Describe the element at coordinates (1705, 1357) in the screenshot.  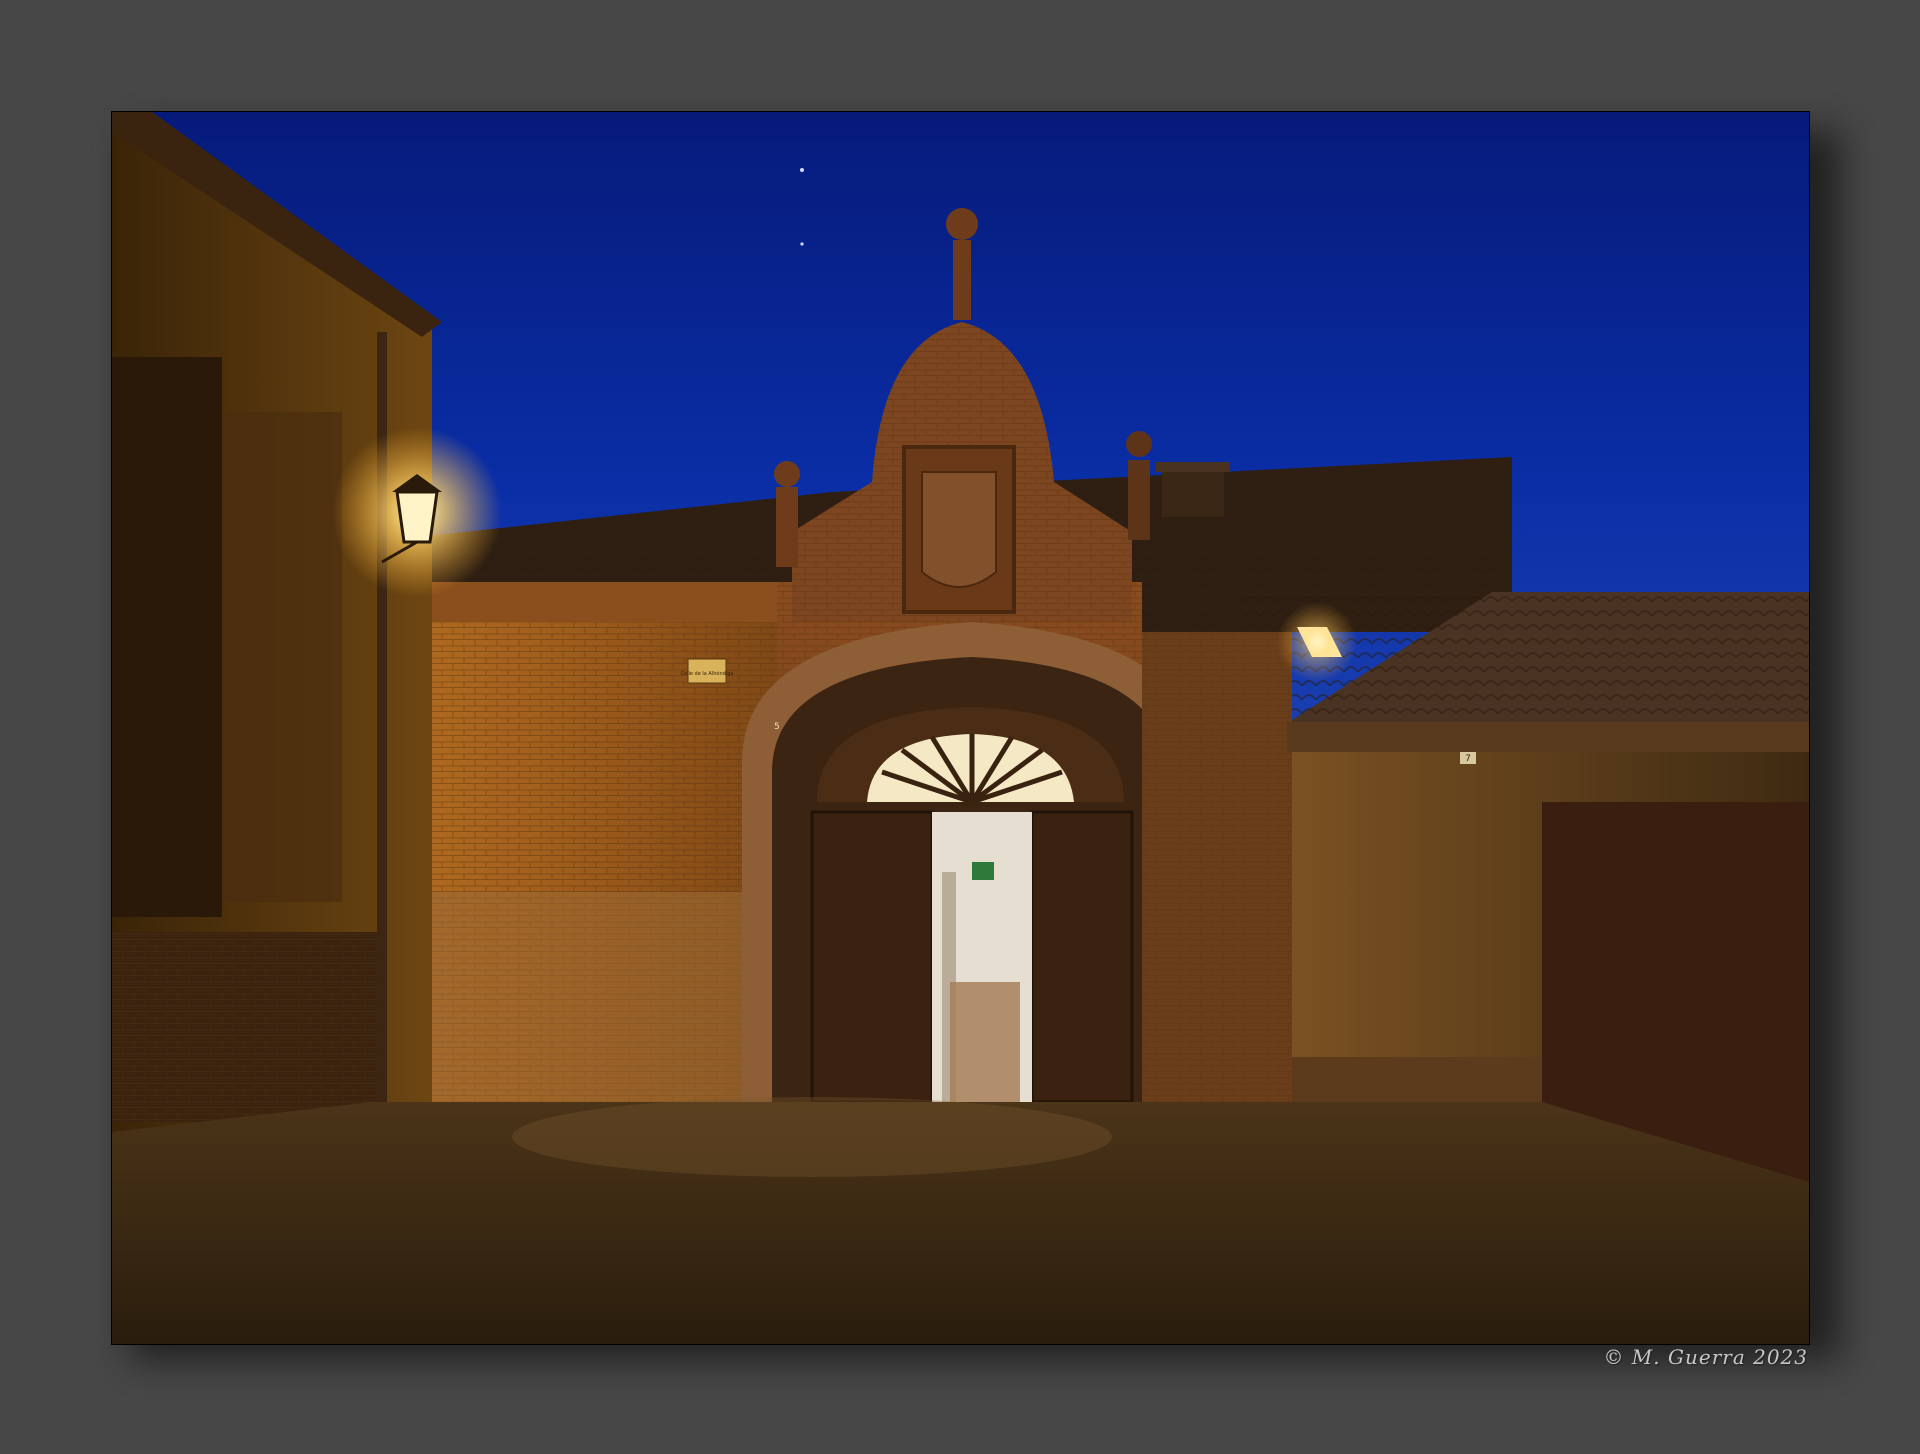
I see `photo-credit: © M. Guerra 2023` at that location.